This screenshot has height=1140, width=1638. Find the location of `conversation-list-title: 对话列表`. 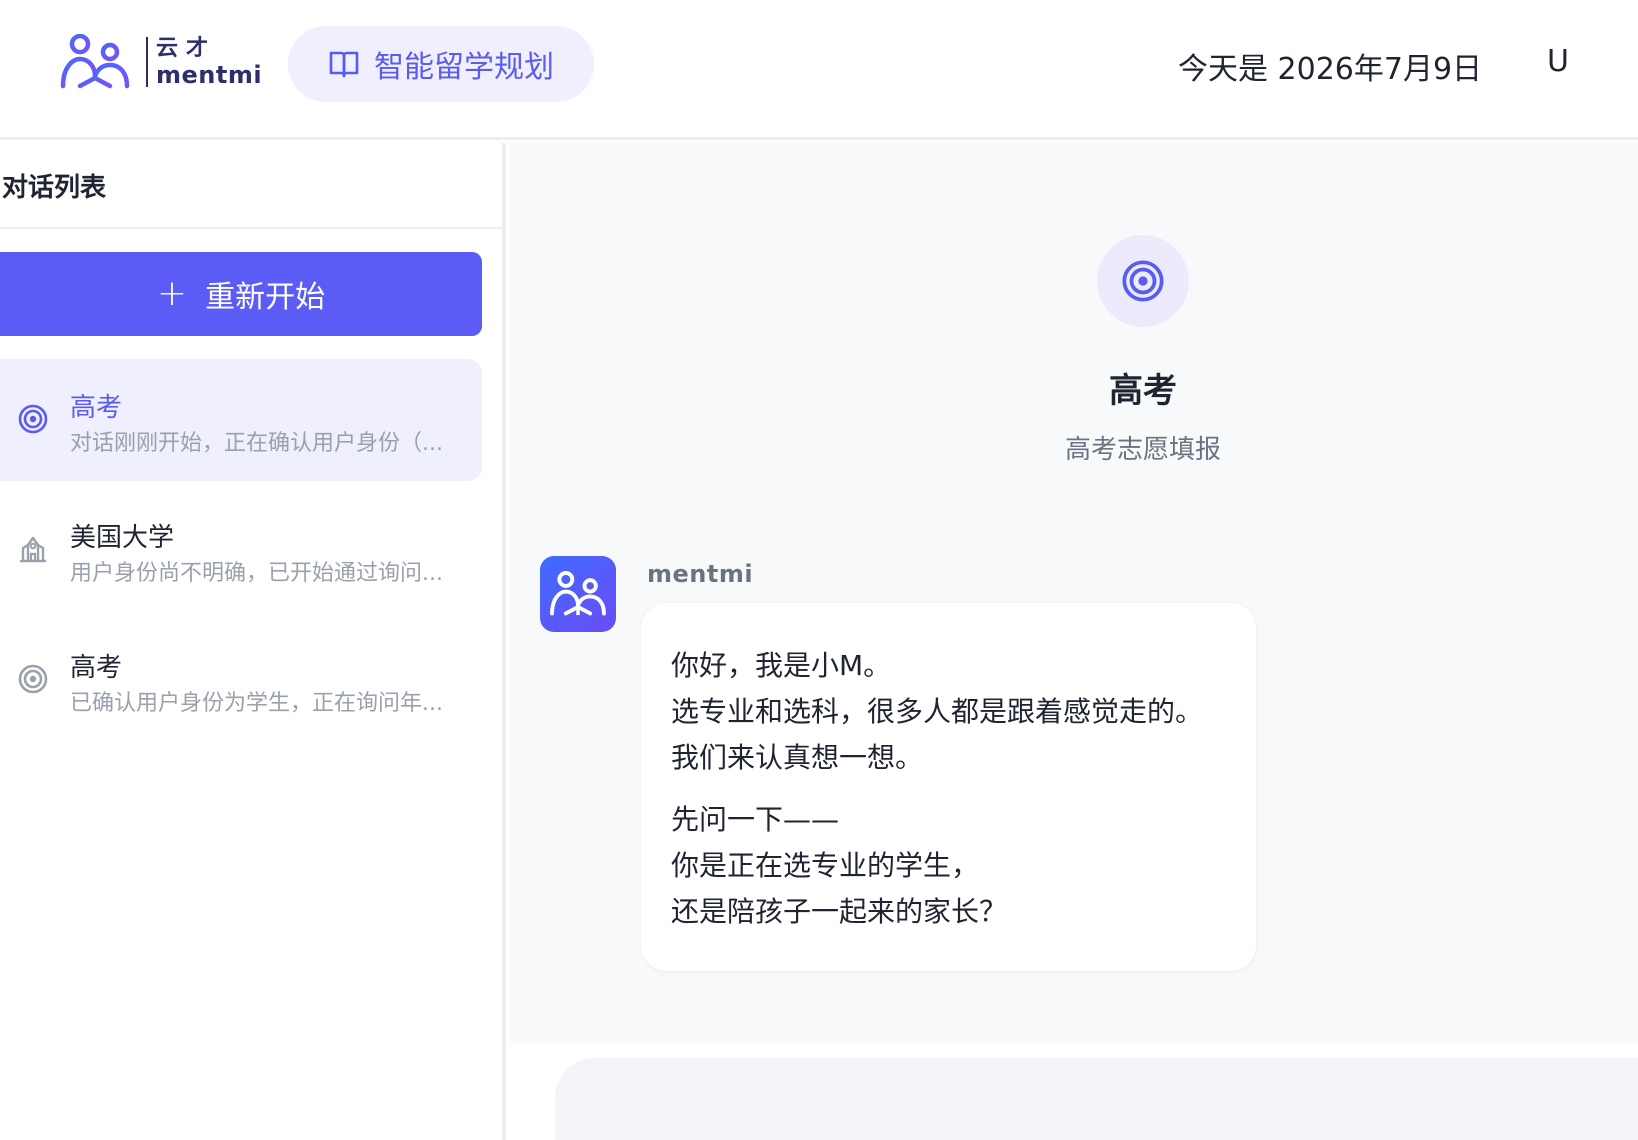

conversation-list-title: 对话列表 is located at coordinates (251, 186).